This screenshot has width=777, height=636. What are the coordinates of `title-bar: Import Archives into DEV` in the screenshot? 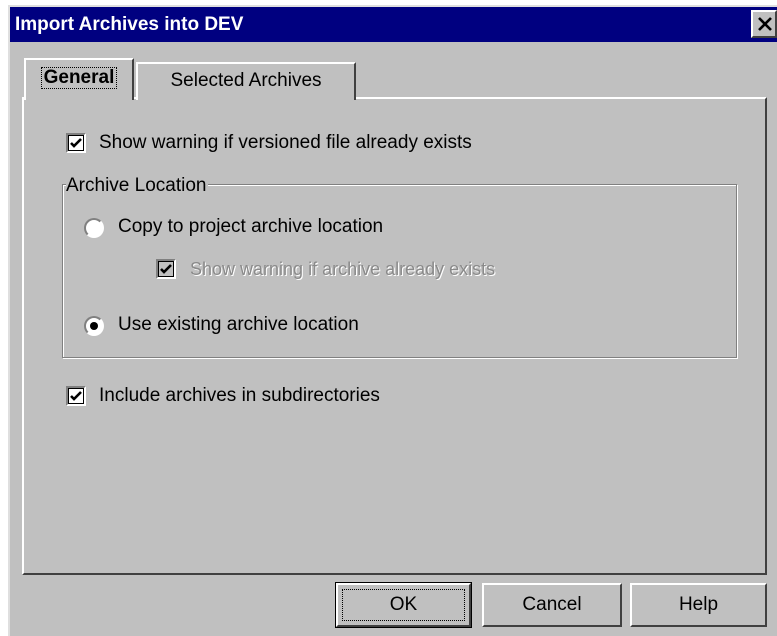 It's located at (393, 24).